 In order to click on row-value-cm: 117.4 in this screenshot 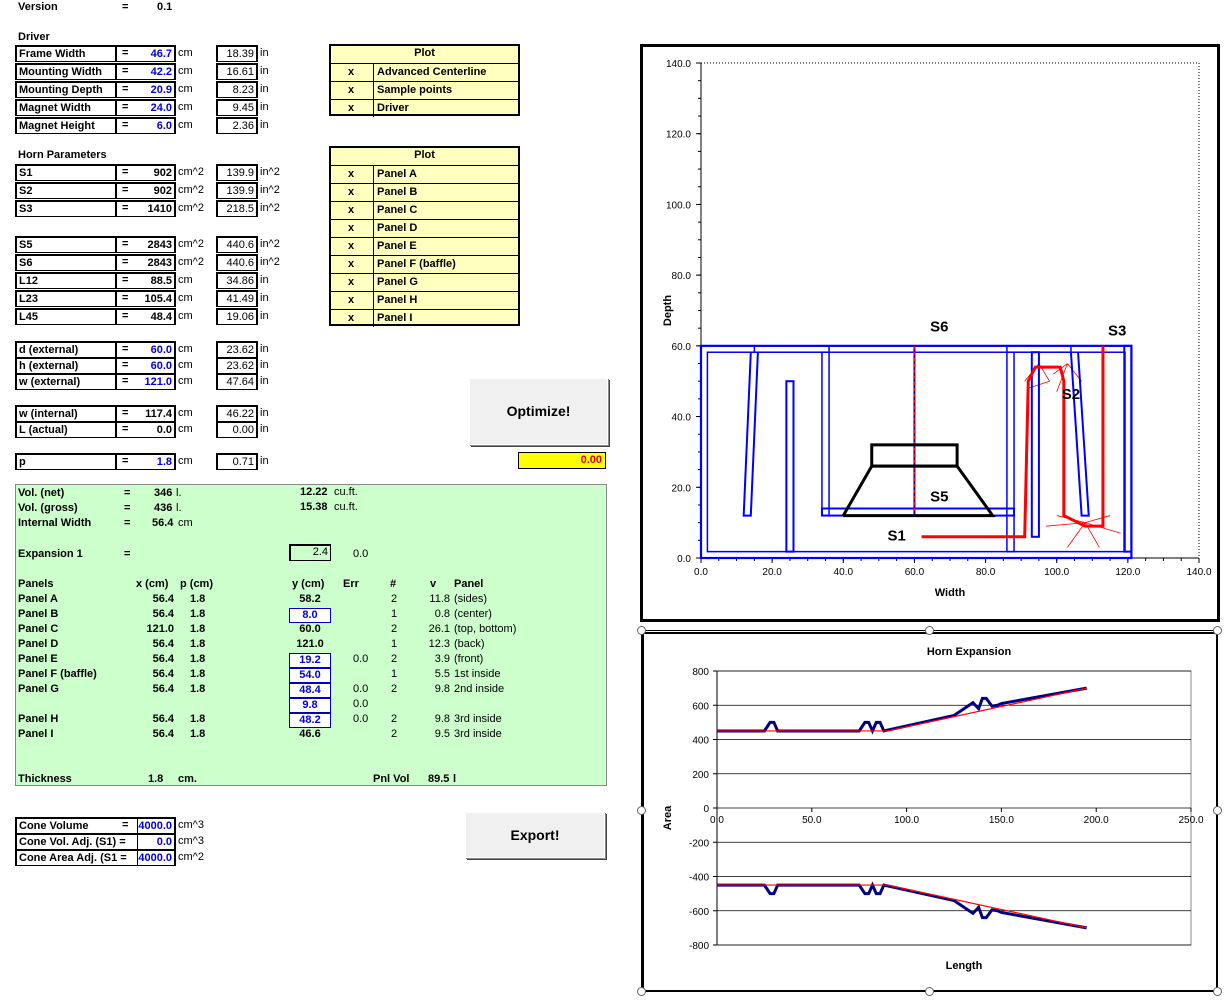, I will do `click(146, 413)`.